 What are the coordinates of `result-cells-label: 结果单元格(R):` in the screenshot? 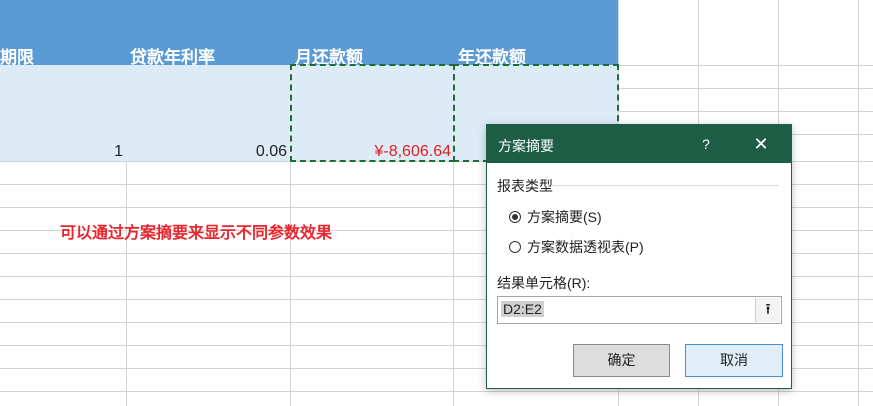 It's located at (544, 283).